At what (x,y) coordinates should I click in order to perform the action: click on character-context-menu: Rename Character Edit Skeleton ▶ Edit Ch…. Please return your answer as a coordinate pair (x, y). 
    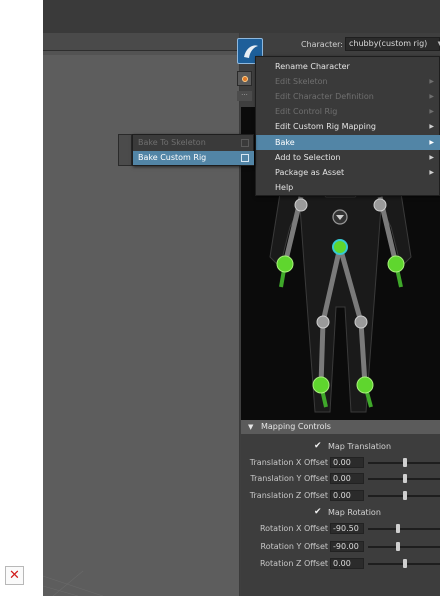
    Looking at the image, I should click on (347, 126).